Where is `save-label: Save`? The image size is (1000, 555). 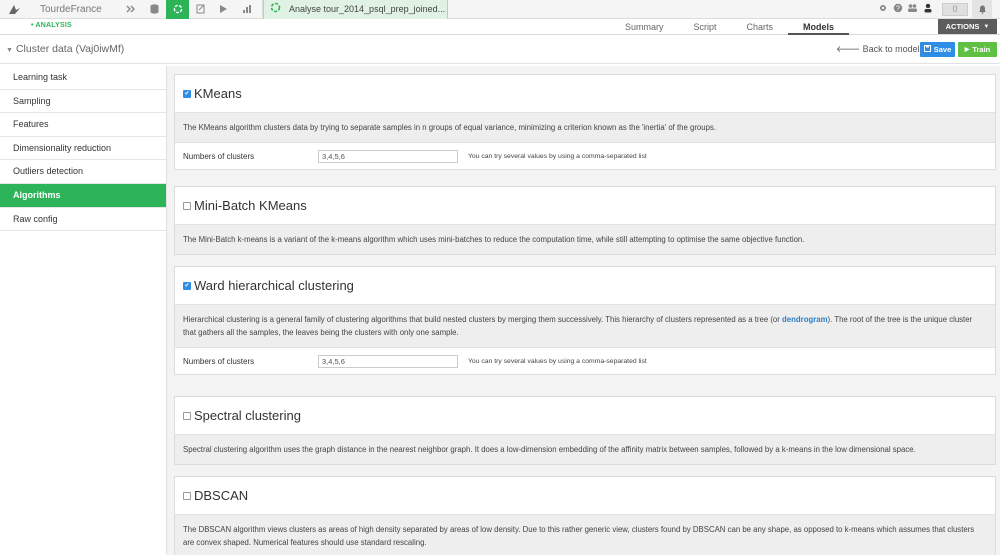 save-label: Save is located at coordinates (942, 49).